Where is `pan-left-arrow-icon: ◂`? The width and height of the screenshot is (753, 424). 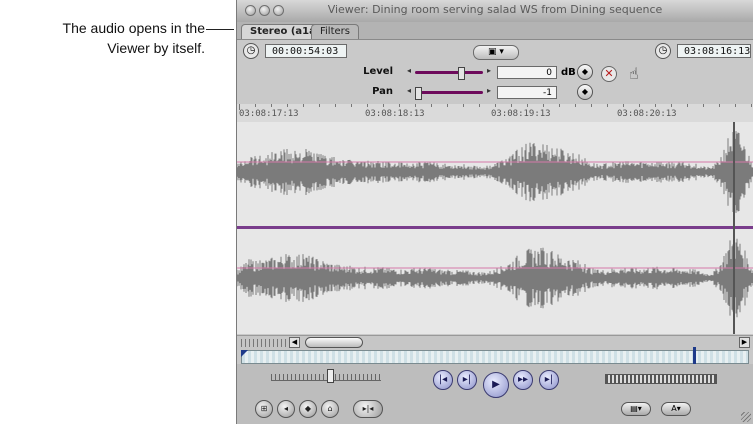
pan-left-arrow-icon: ◂ is located at coordinates (409, 90).